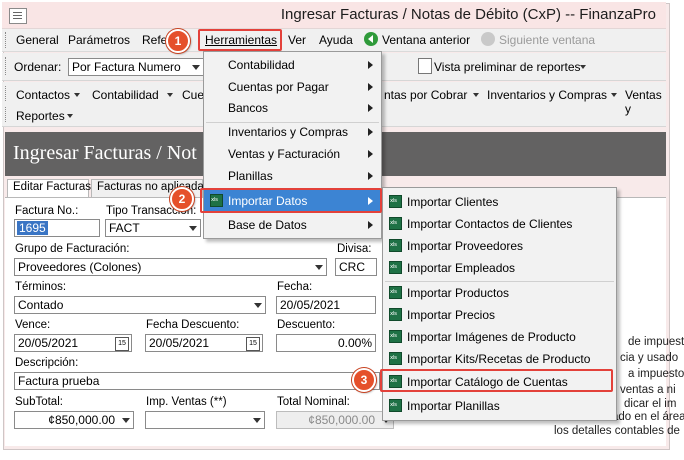 This screenshot has height=460, width=684. I want to click on menu-parametros: Parámetros, so click(99, 40).